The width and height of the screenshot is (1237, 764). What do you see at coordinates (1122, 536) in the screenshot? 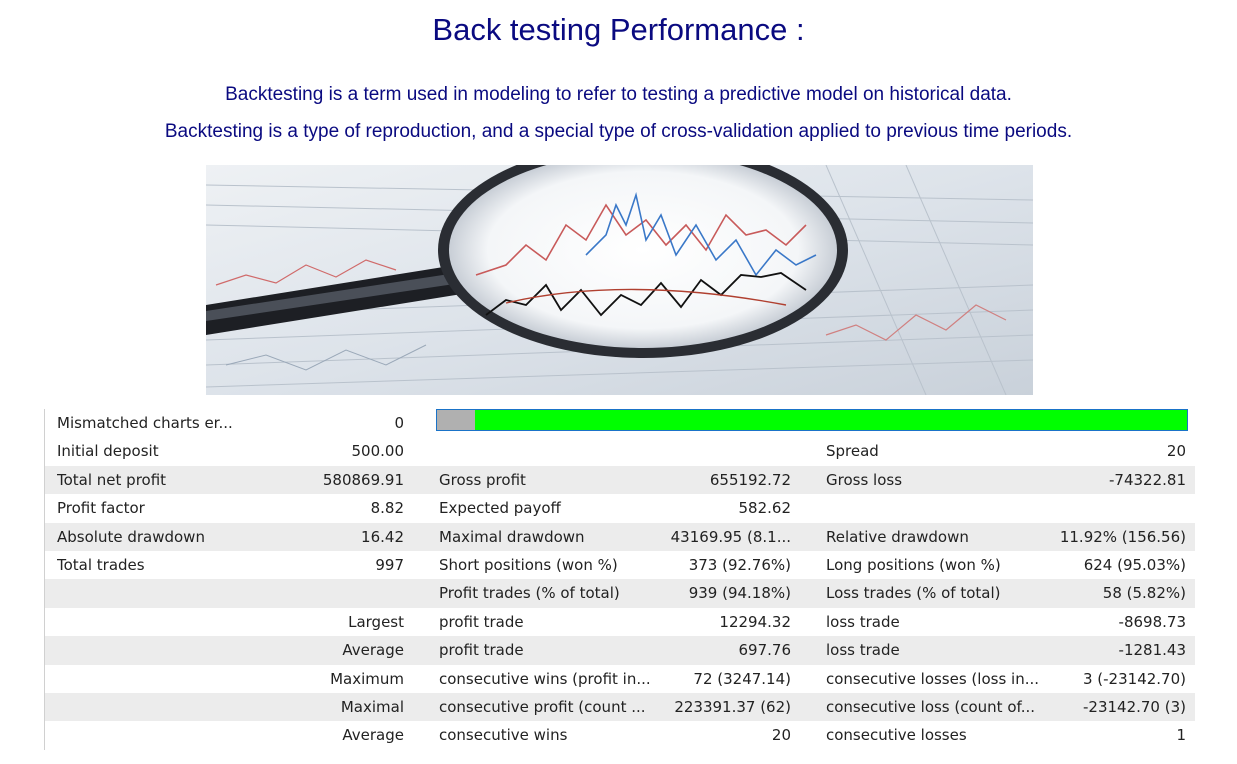
I see `metric-value-2: 11.92% (156.56)` at bounding box center [1122, 536].